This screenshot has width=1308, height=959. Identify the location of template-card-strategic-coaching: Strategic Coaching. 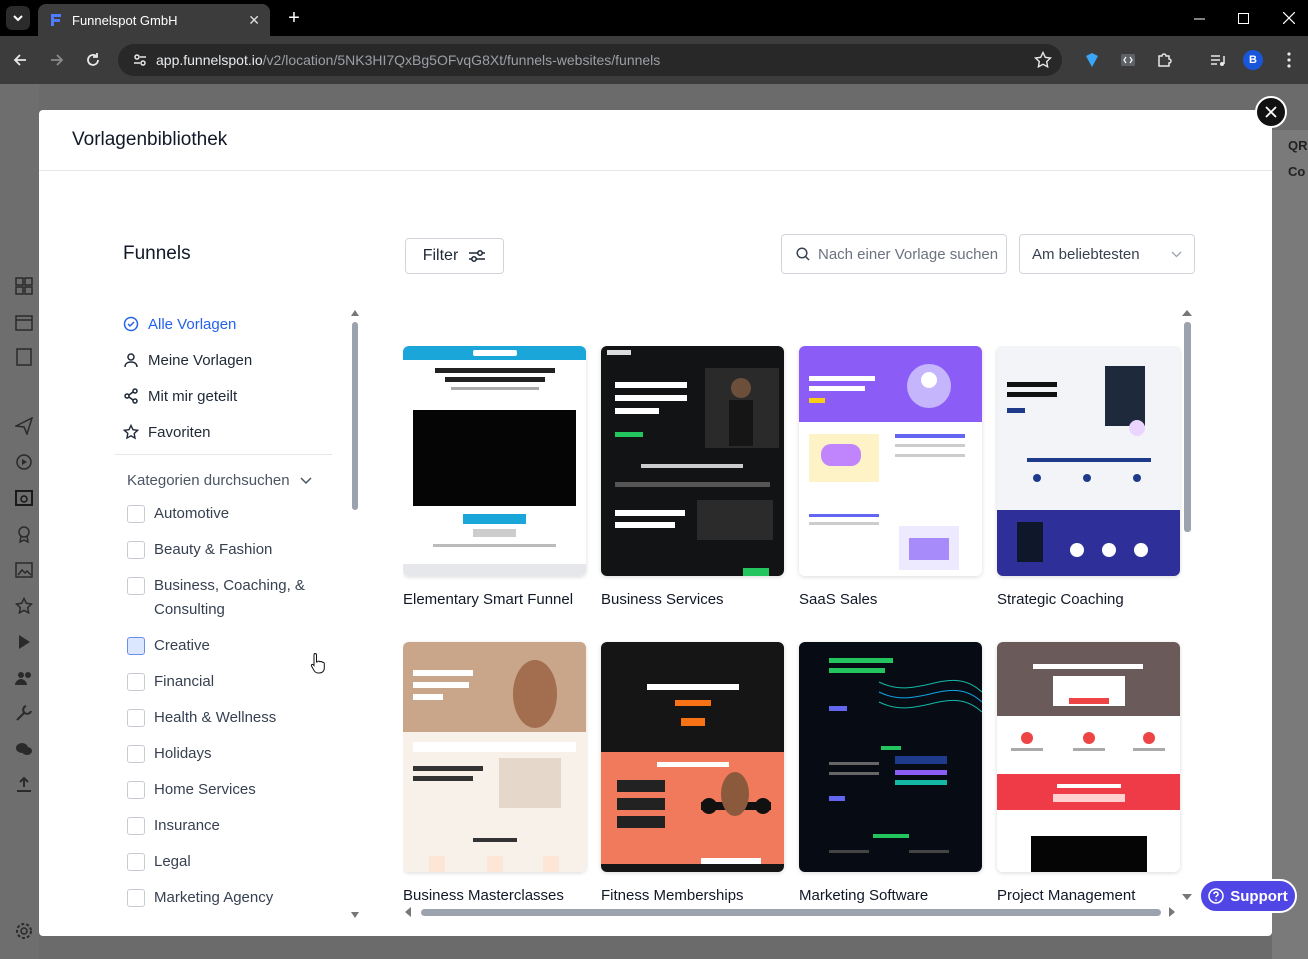
(1088, 477).